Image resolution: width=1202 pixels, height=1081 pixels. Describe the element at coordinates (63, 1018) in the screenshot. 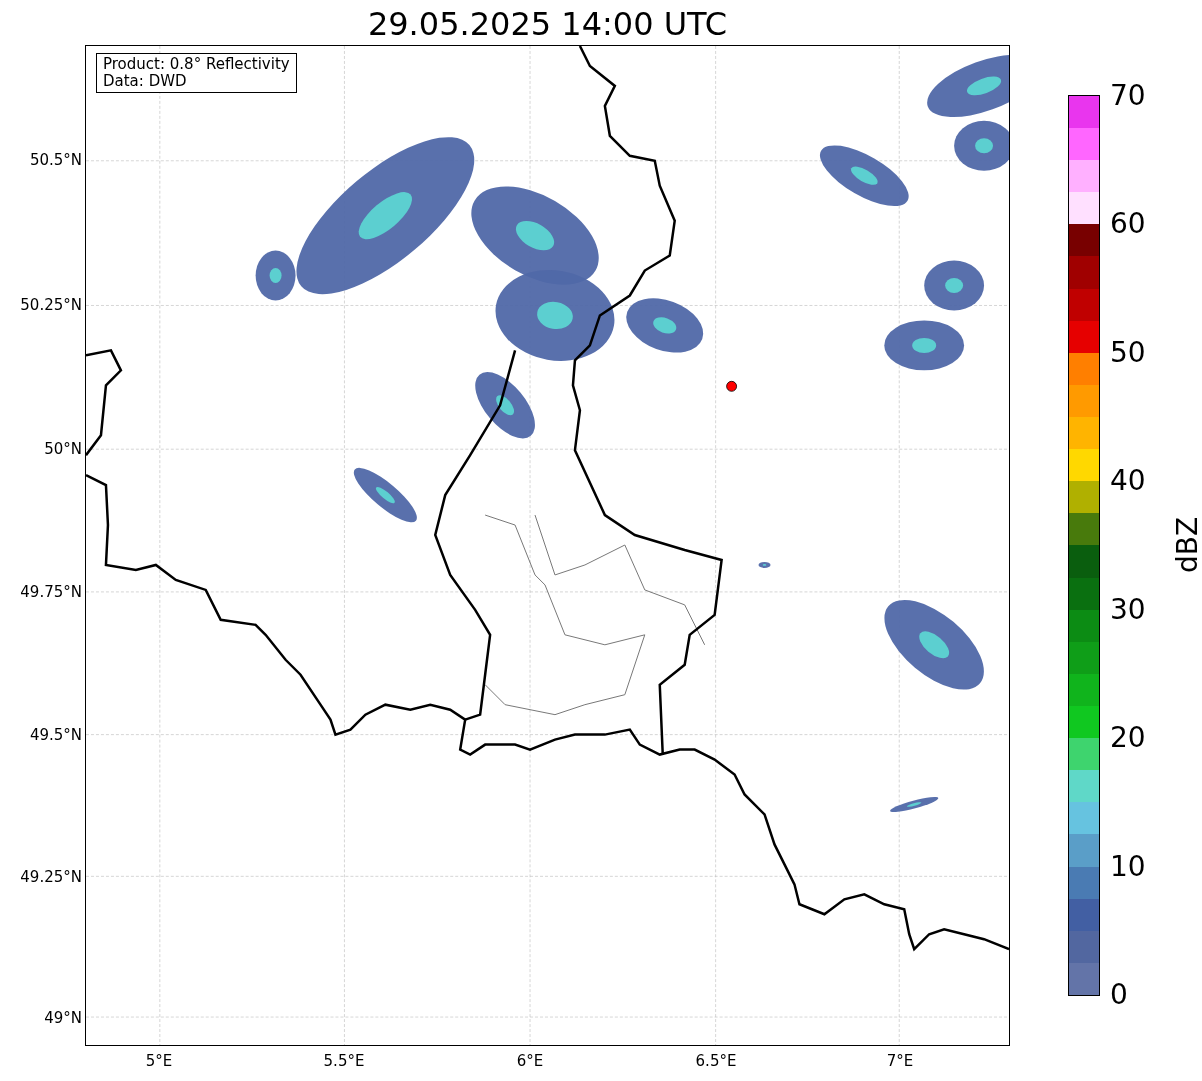

I see `y-tick-label: 49°N` at that location.